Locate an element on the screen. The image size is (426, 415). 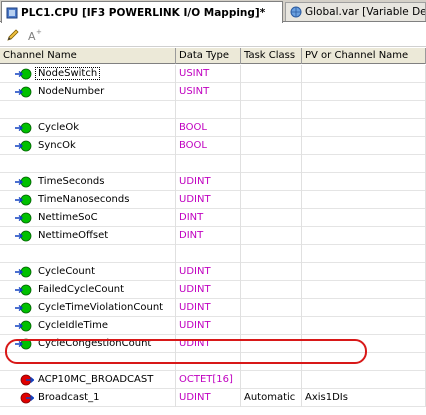
task-class-cell: Automatic is located at coordinates (271, 398).